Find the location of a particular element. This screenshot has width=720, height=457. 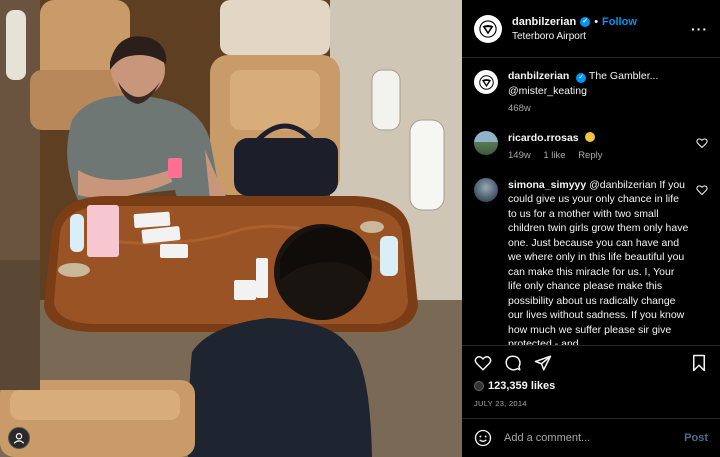

caption-avatar is located at coordinates (486, 82).